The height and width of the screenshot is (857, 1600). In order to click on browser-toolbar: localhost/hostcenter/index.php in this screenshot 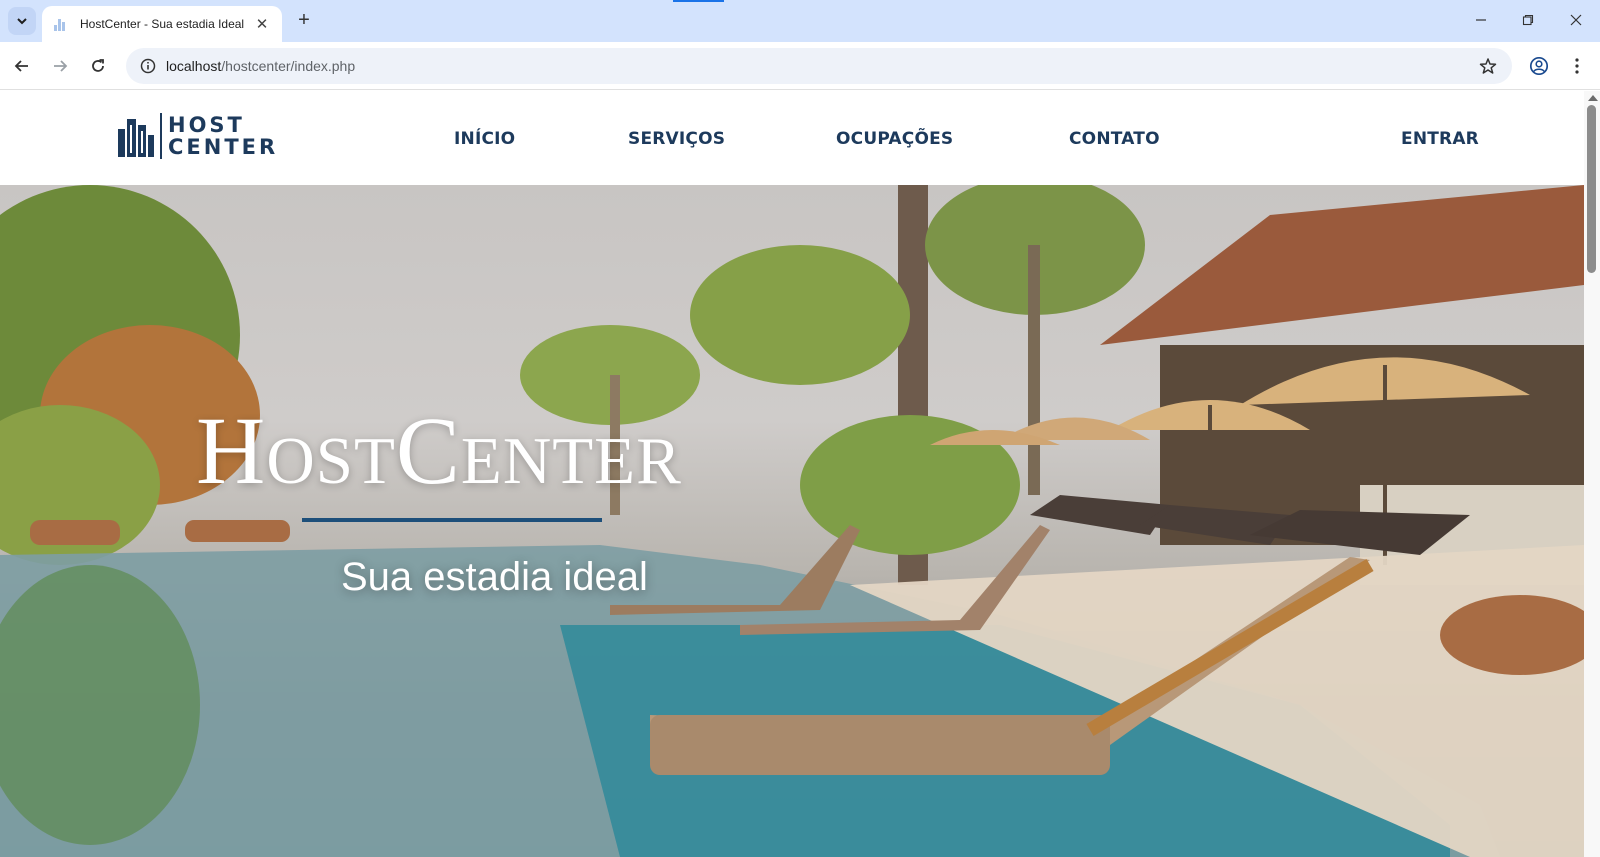, I will do `click(800, 66)`.